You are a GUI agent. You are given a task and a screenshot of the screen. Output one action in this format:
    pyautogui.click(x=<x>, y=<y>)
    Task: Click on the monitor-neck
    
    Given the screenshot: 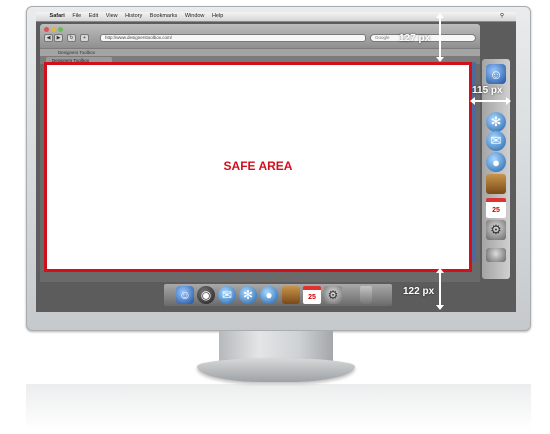 What is the action you would take?
    pyautogui.click(x=276, y=346)
    